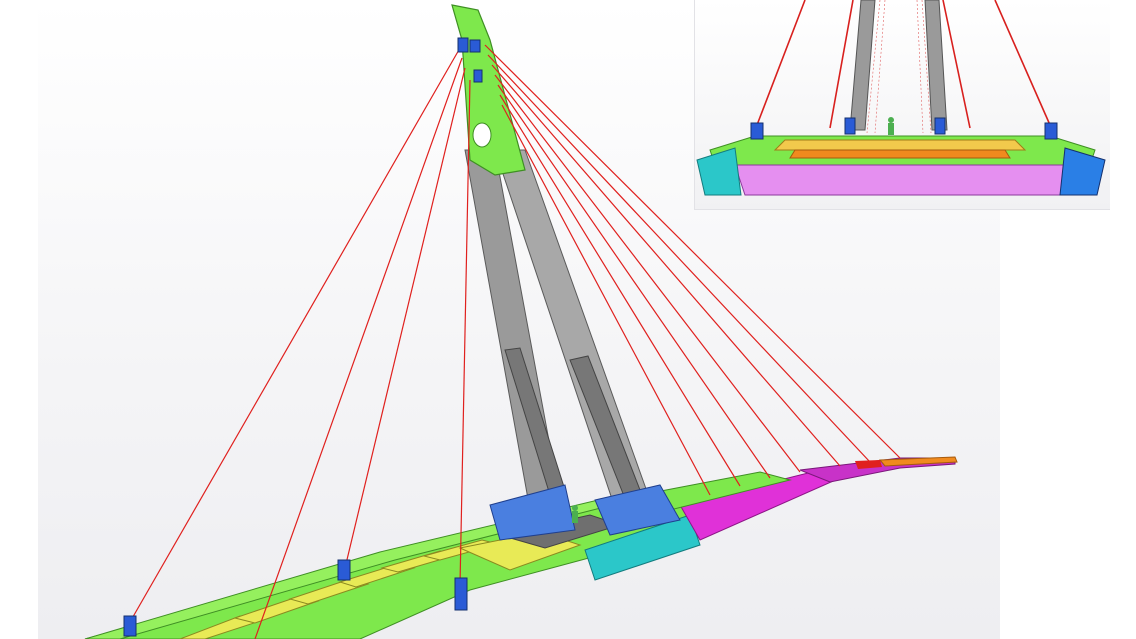 The height and width of the screenshot is (639, 1136). I want to click on inset-end-left, so click(719, 171).